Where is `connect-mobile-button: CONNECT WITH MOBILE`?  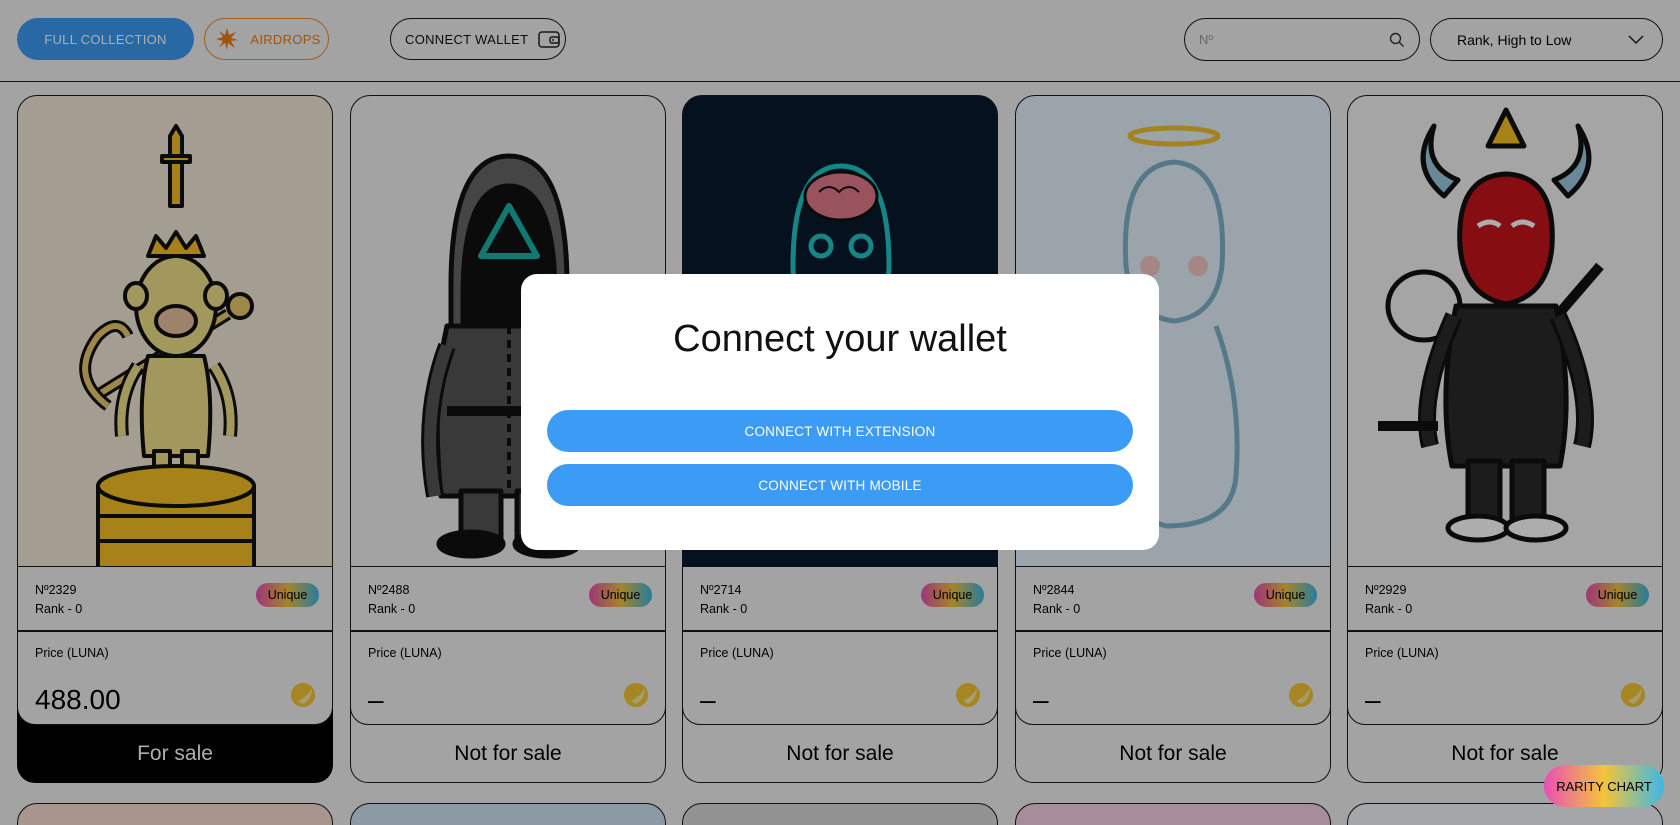 connect-mobile-button: CONNECT WITH MOBILE is located at coordinates (840, 485).